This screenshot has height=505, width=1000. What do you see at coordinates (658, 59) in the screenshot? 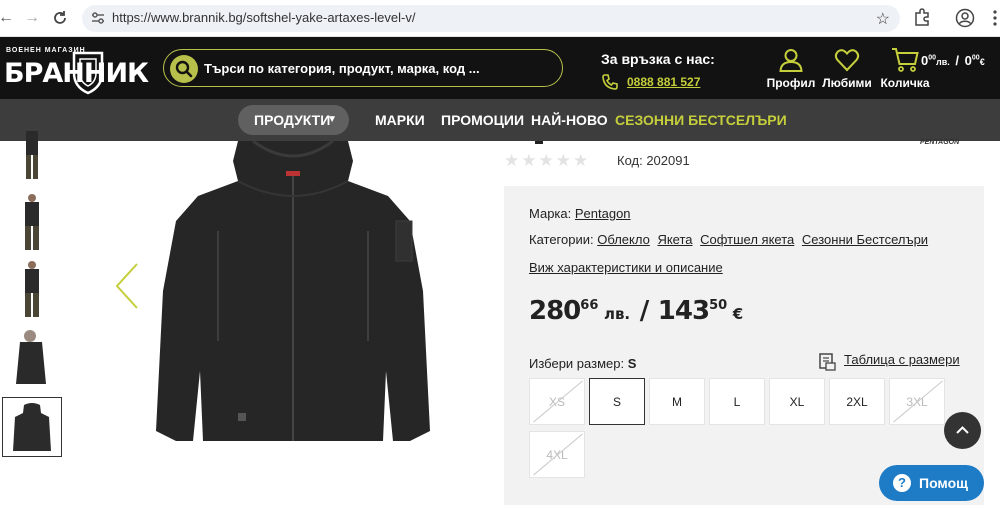
I see `contact-title: За връзка с нас:` at bounding box center [658, 59].